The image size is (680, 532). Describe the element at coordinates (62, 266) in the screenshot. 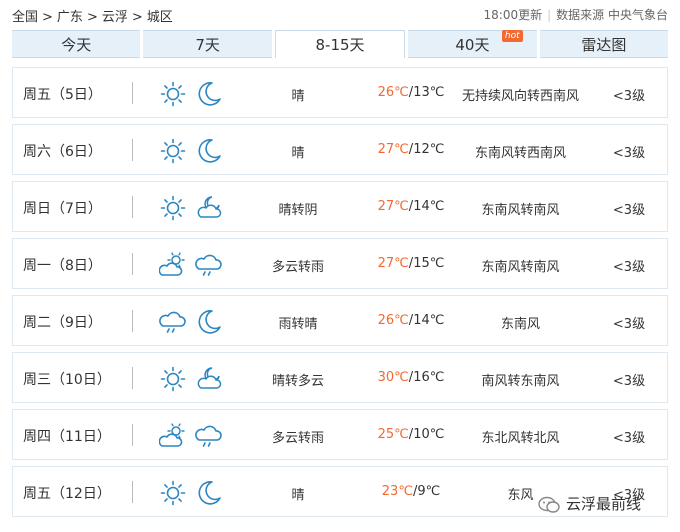

I see `day-label: 周一（8日）` at that location.